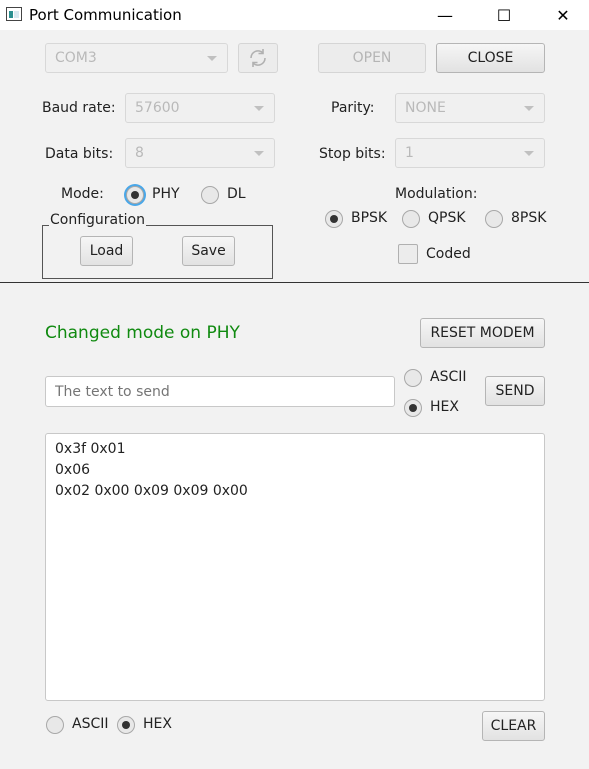 The height and width of the screenshot is (769, 589). Describe the element at coordinates (425, 108) in the screenshot. I see `parity-value: NONE` at that location.